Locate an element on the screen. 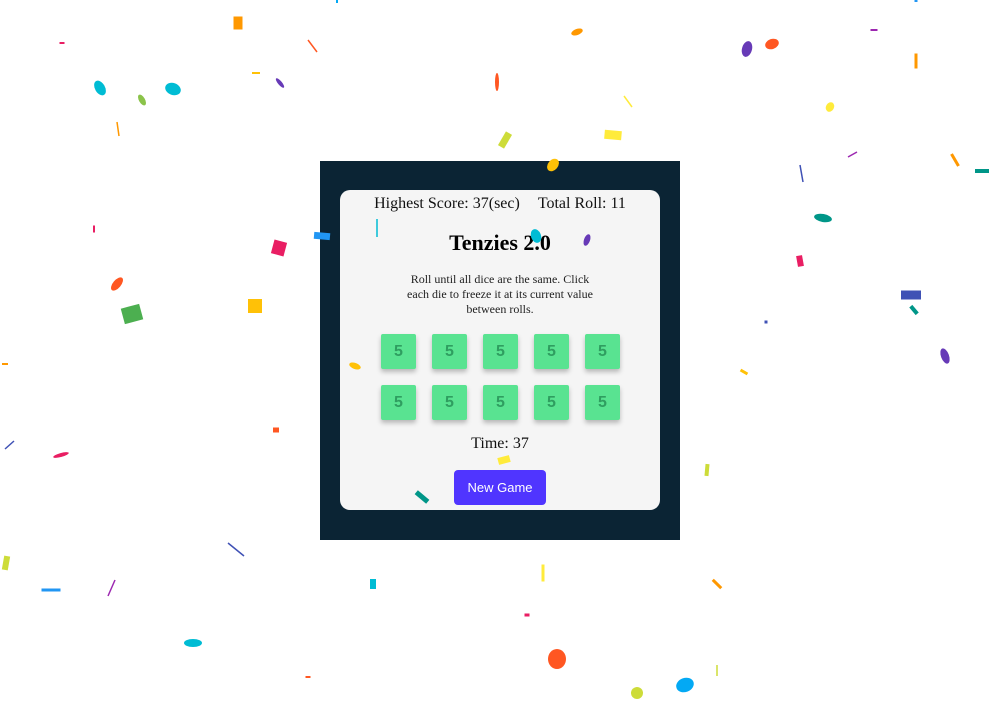 The height and width of the screenshot is (711, 991). timer: Time: 37 is located at coordinates (500, 443).